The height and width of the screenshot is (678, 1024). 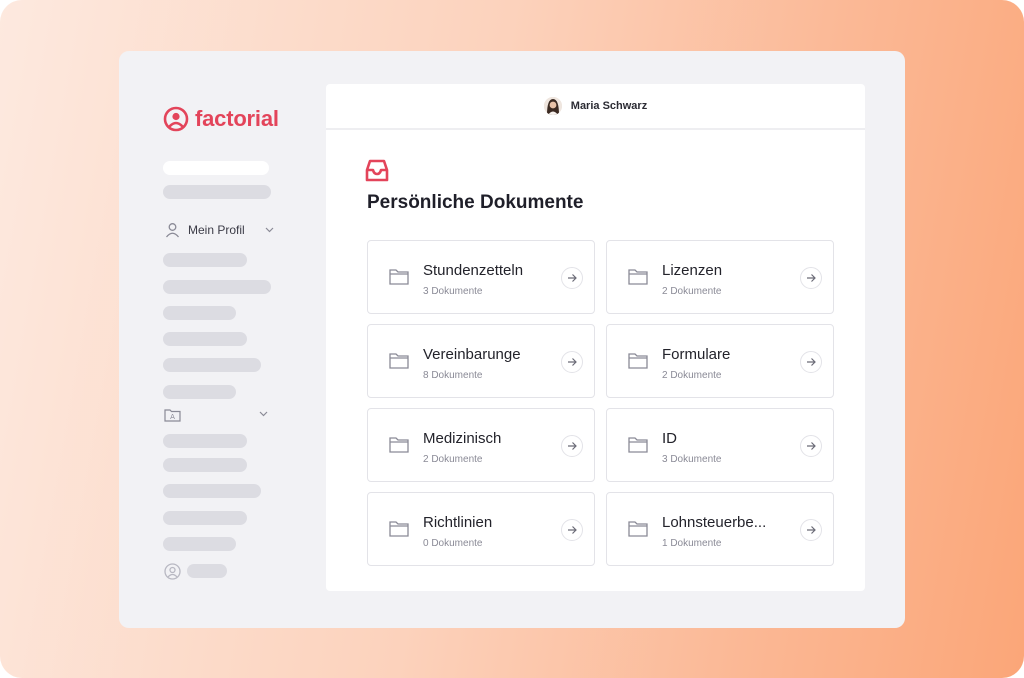 I want to click on inbox-icon, so click(x=377, y=170).